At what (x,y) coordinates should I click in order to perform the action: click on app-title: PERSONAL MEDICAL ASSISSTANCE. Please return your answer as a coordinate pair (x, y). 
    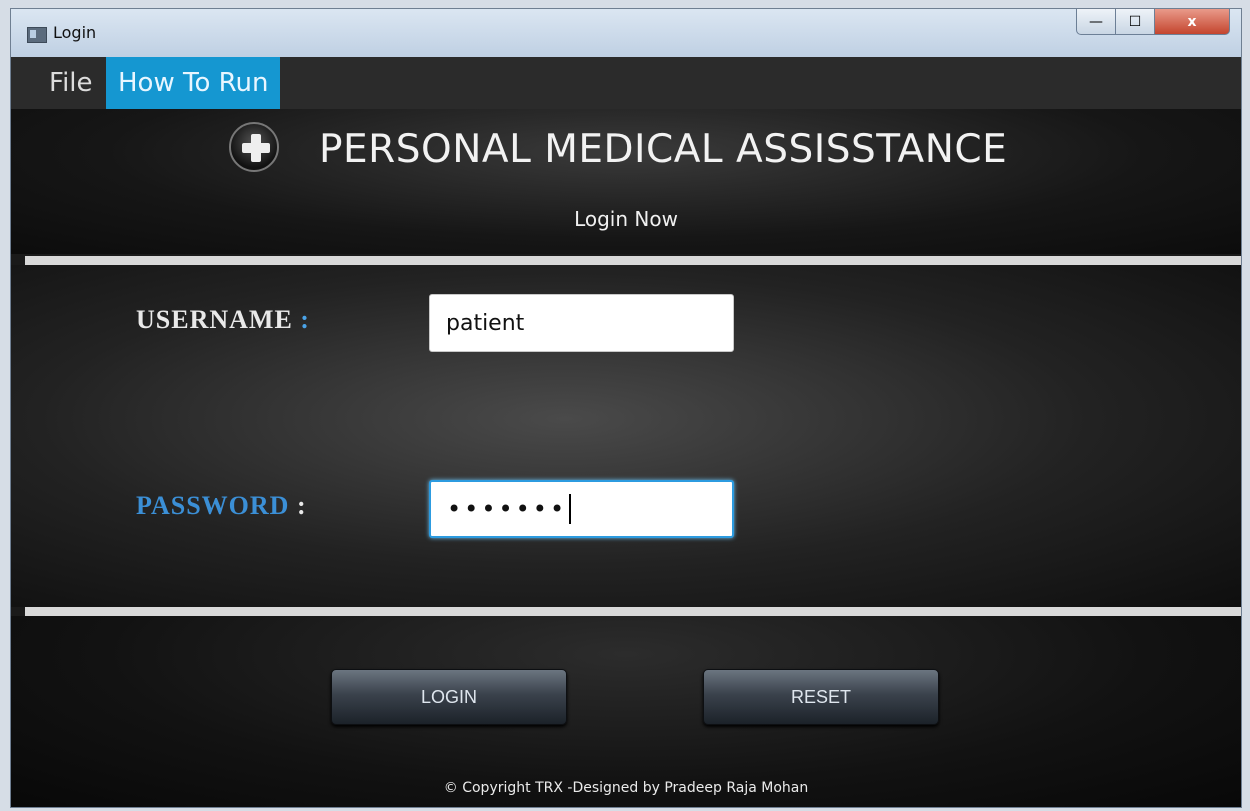
    Looking at the image, I should click on (663, 149).